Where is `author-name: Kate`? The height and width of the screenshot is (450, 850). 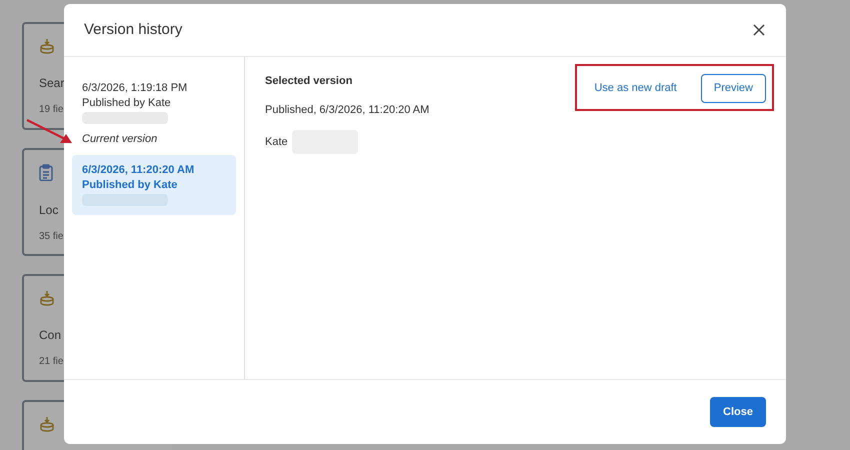 author-name: Kate is located at coordinates (276, 142).